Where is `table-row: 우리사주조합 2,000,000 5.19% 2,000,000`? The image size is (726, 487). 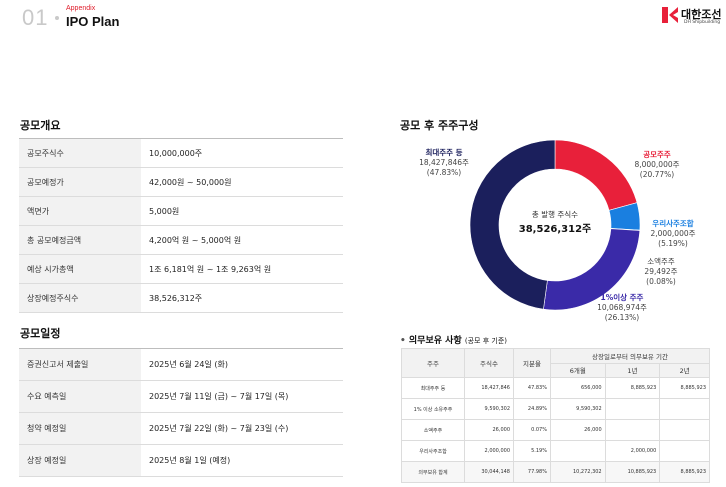
table-row: 우리사주조합 2,000,000 5.19% 2,000,000 is located at coordinates (555, 451).